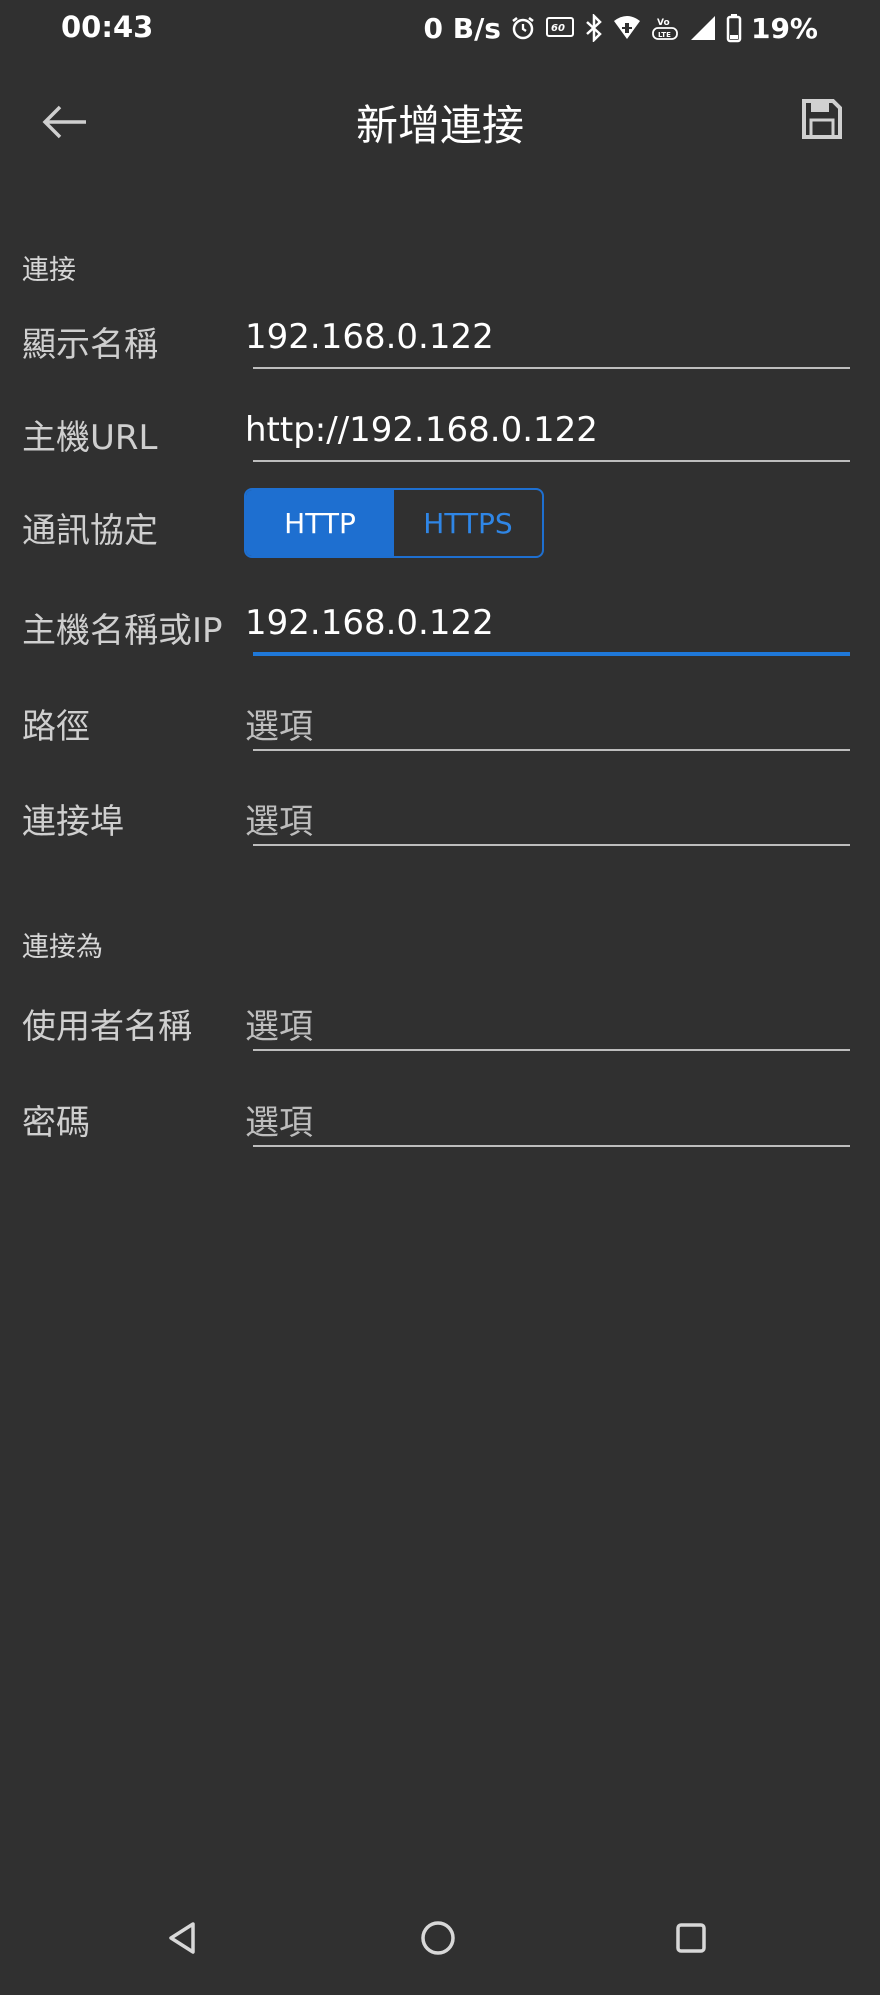 The width and height of the screenshot is (880, 1995). I want to click on password-underline, so click(551, 1146).